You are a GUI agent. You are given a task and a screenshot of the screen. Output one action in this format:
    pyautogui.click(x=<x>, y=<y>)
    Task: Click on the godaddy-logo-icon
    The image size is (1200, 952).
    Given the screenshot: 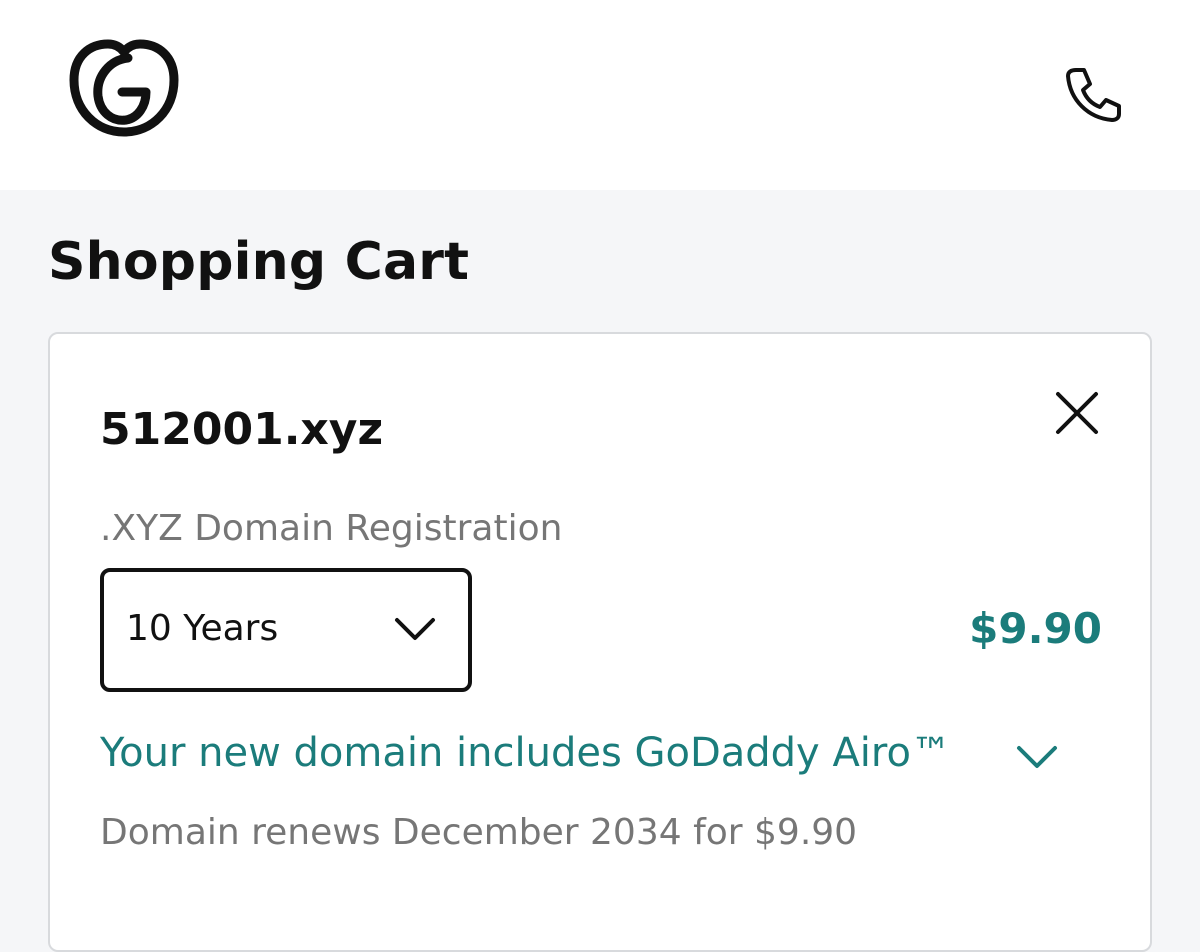 What is the action you would take?
    pyautogui.click(x=124, y=88)
    